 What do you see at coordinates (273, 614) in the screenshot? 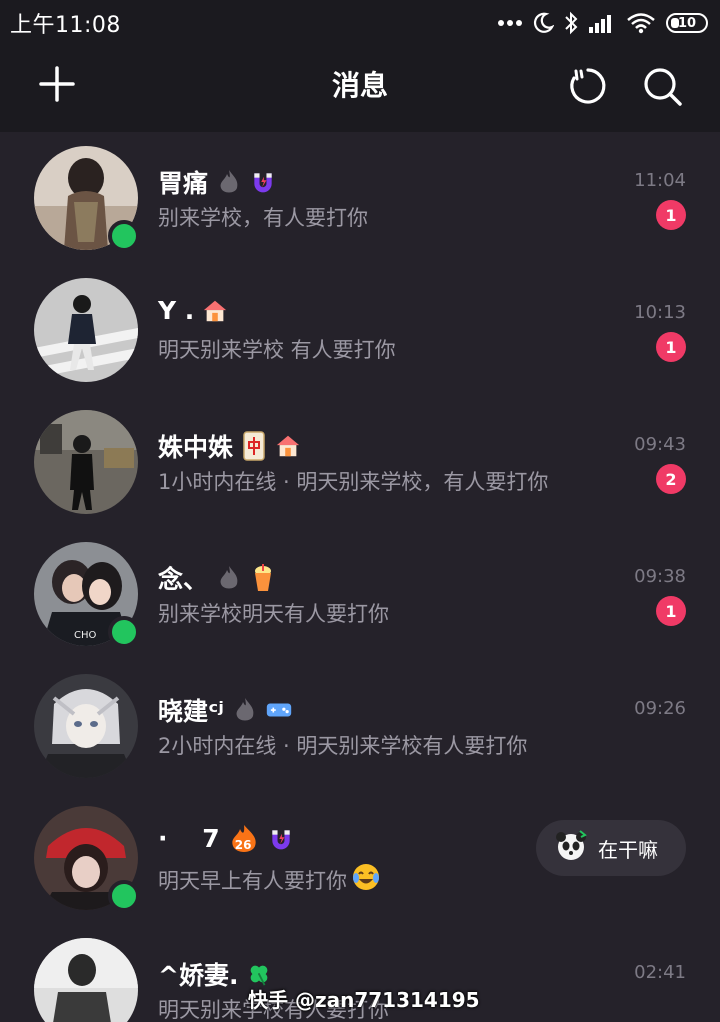
I see `message-preview: 别来学校明天有人要打你` at bounding box center [273, 614].